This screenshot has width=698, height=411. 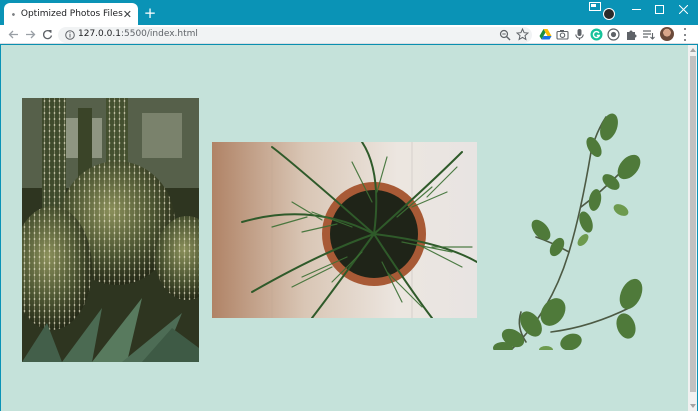 I want to click on browser-titlebar: Optimized Photos Files ✕ +, so click(x=349, y=12).